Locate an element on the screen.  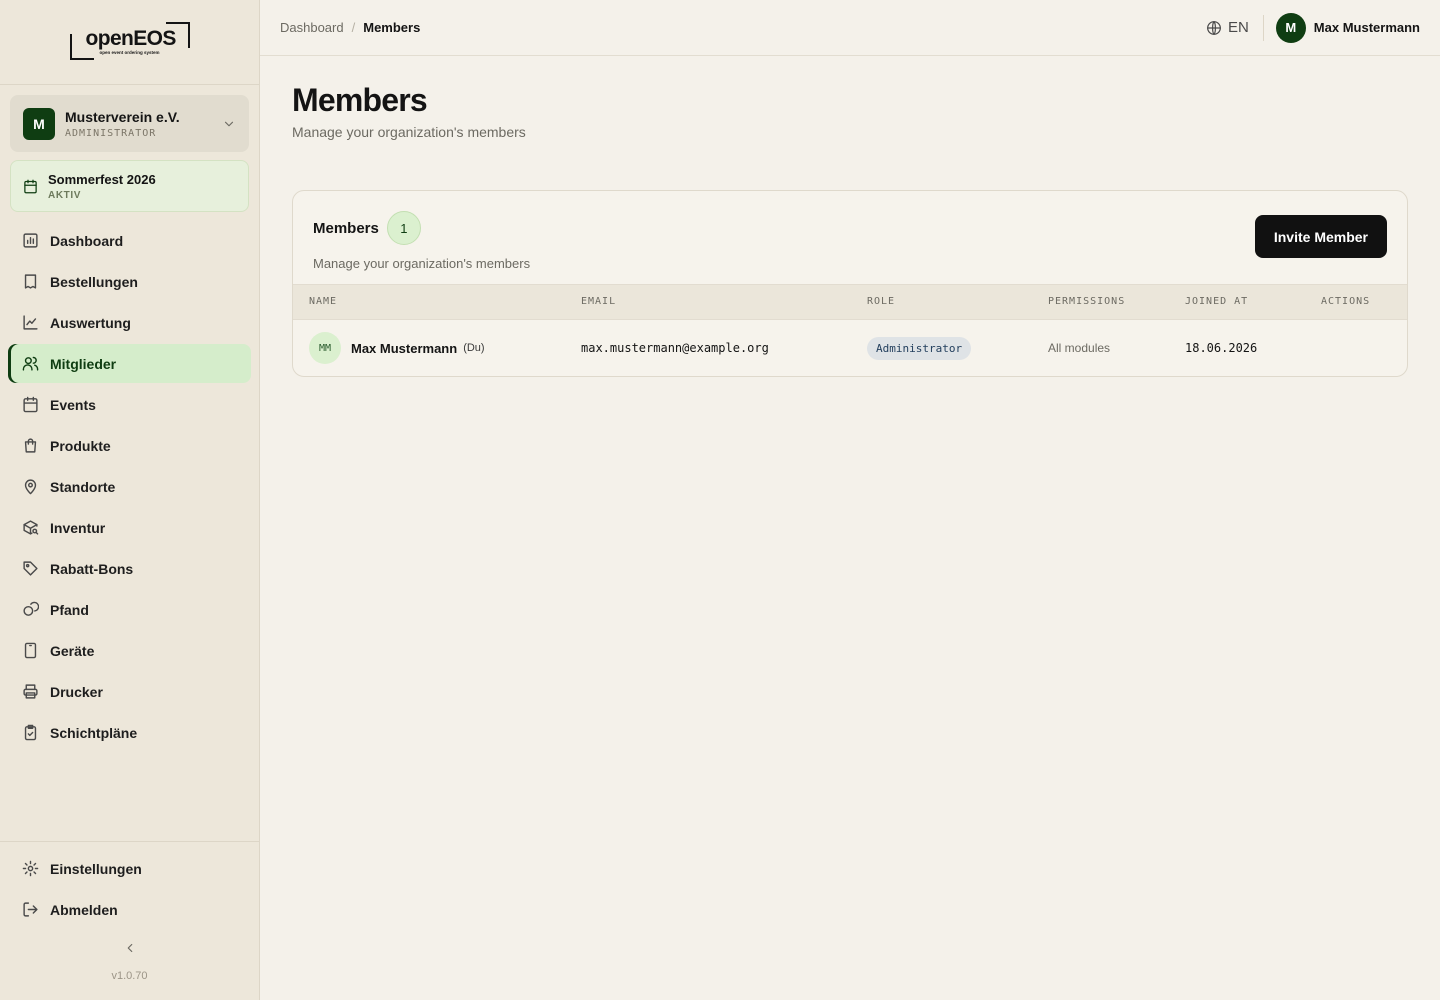
sidebar-item-label: Standorte is located at coordinates (83, 486).